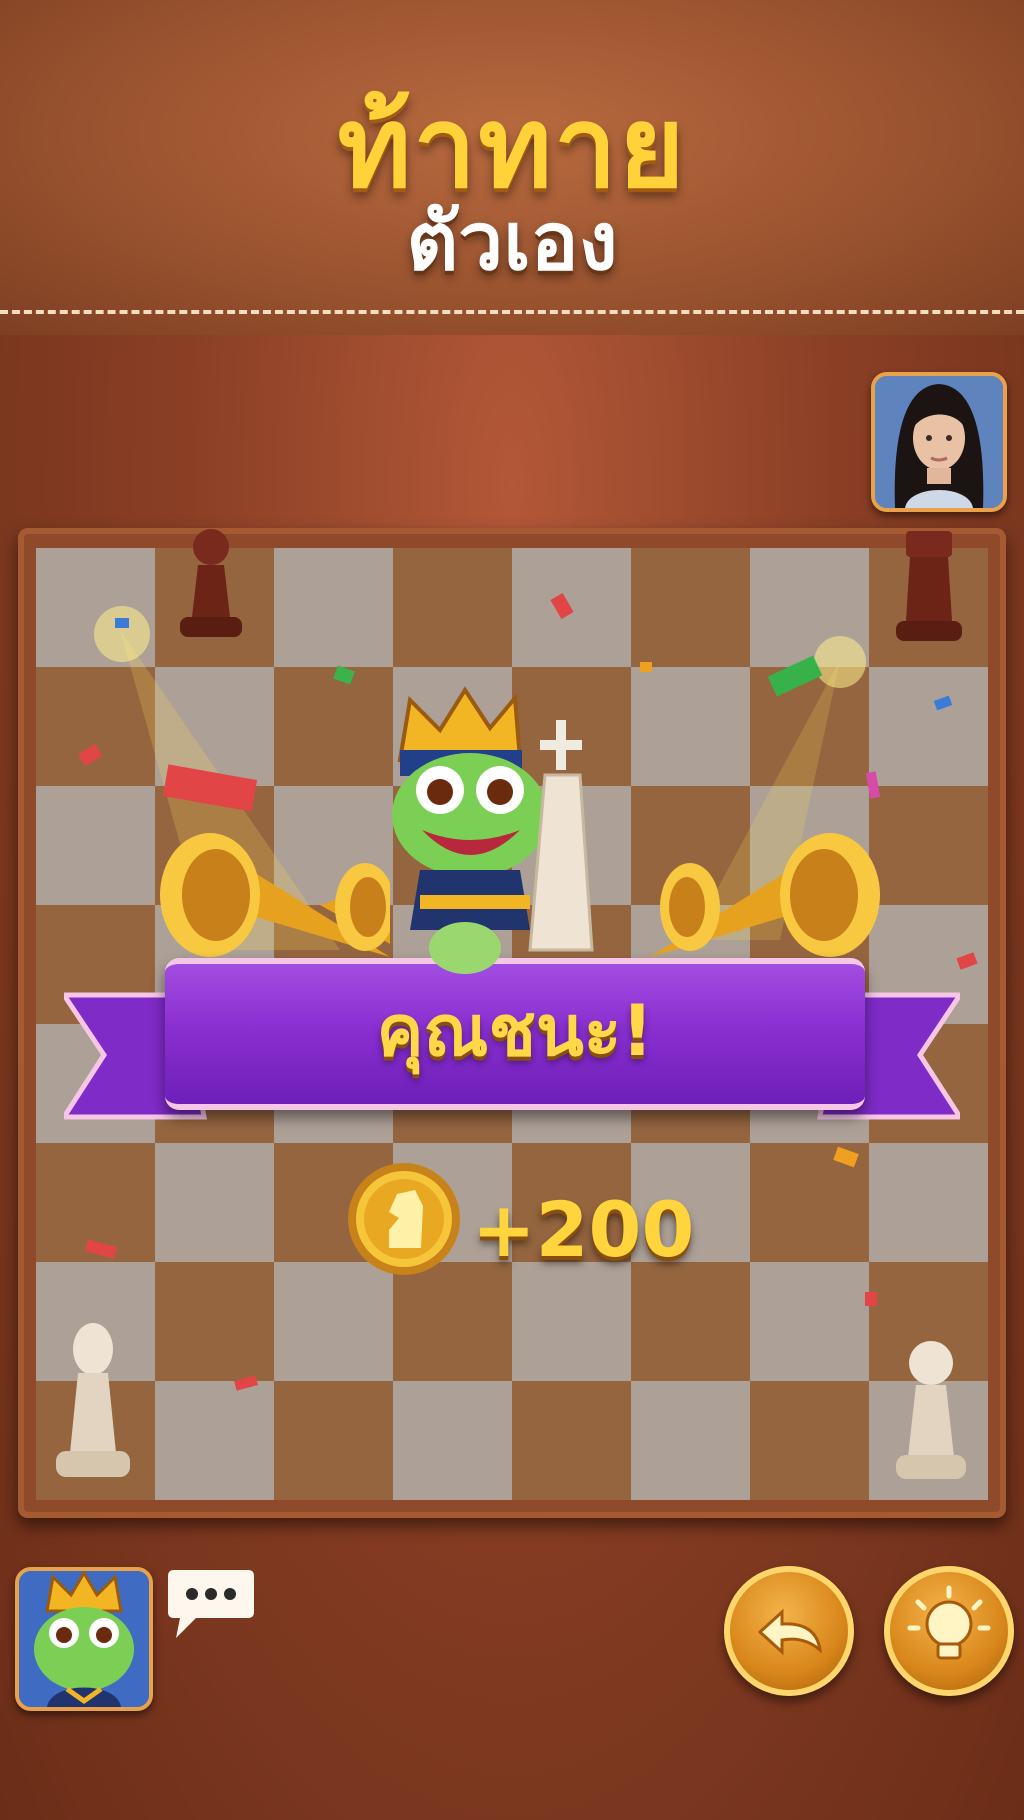 The width and height of the screenshot is (1024, 1820). I want to click on chat-dots-icon, so click(211, 1604).